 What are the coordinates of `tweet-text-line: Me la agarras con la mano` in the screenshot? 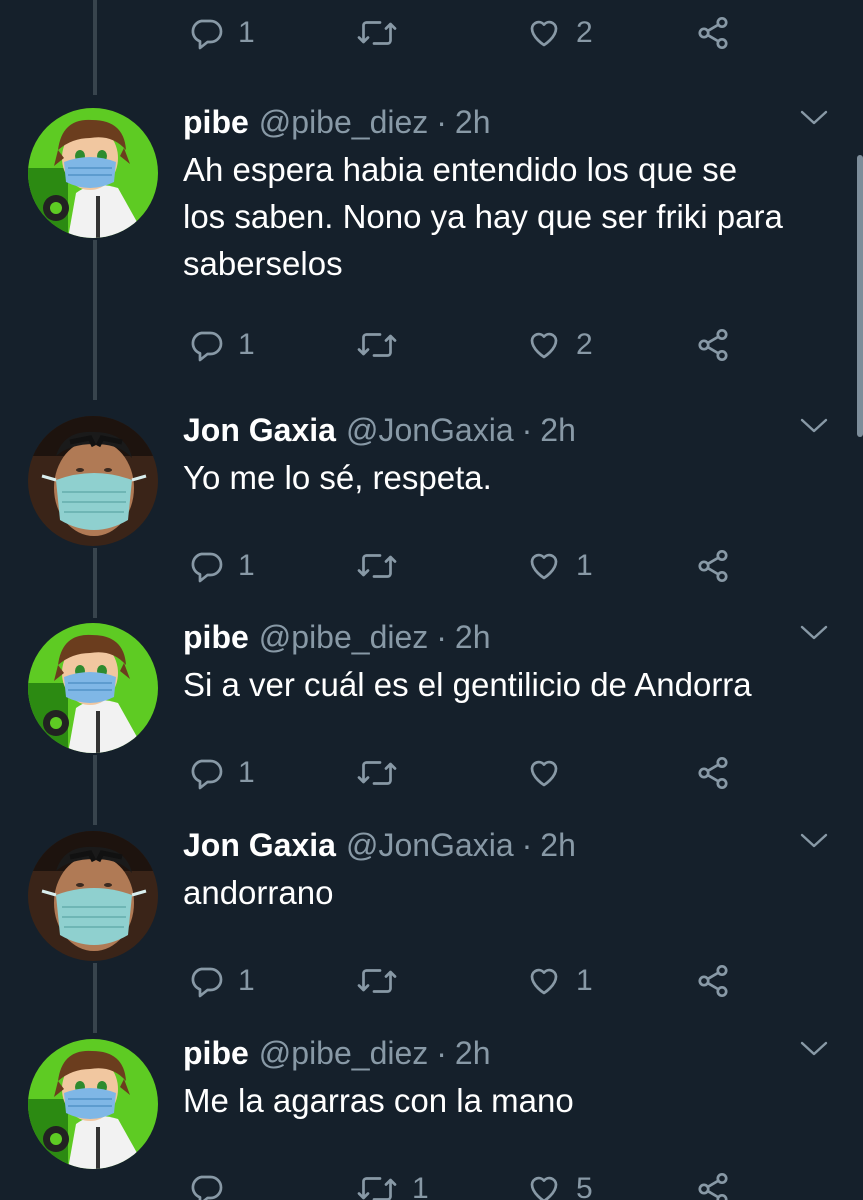 It's located at (378, 1100).